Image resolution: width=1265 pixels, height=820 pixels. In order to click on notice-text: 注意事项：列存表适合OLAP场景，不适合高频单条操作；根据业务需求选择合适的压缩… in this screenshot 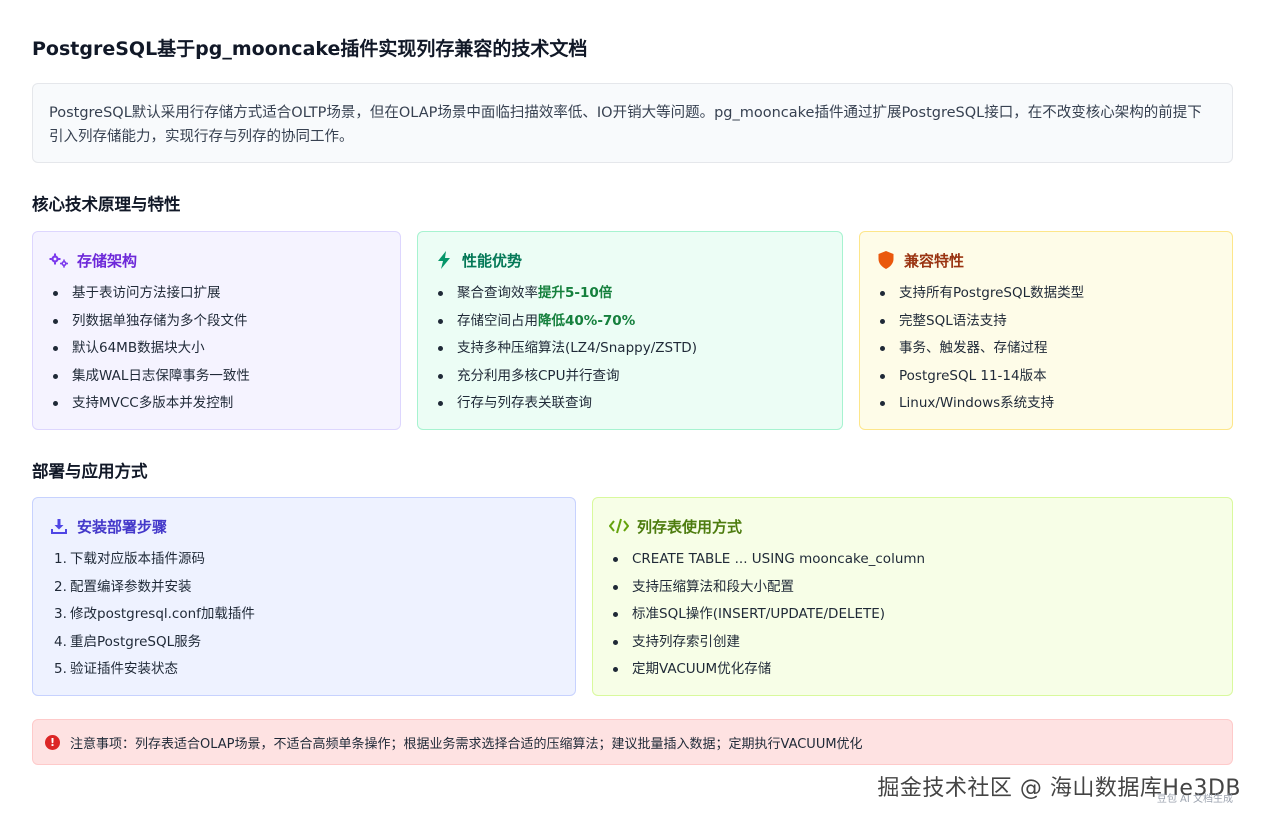, I will do `click(466, 744)`.